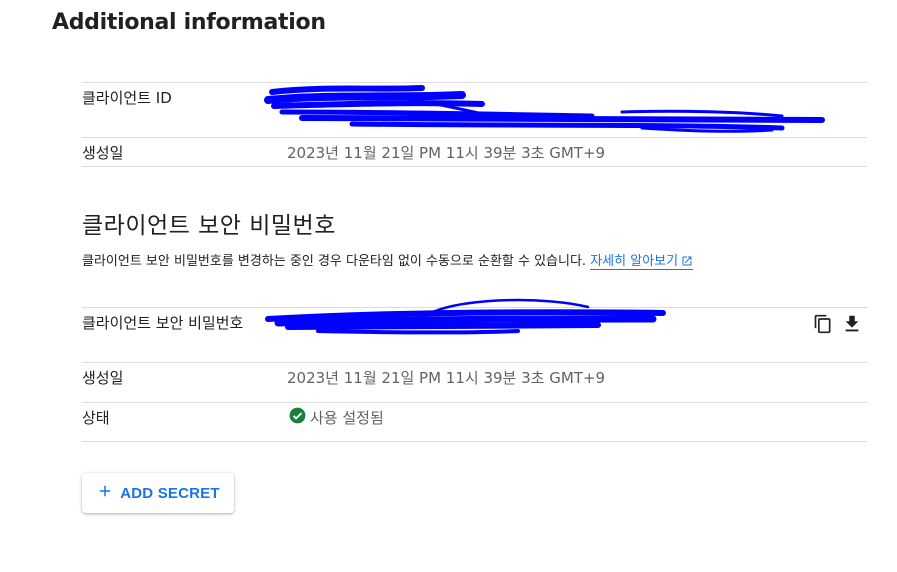 The image size is (897, 572). I want to click on learn-more-link: 자세히 알아보기, so click(642, 262).